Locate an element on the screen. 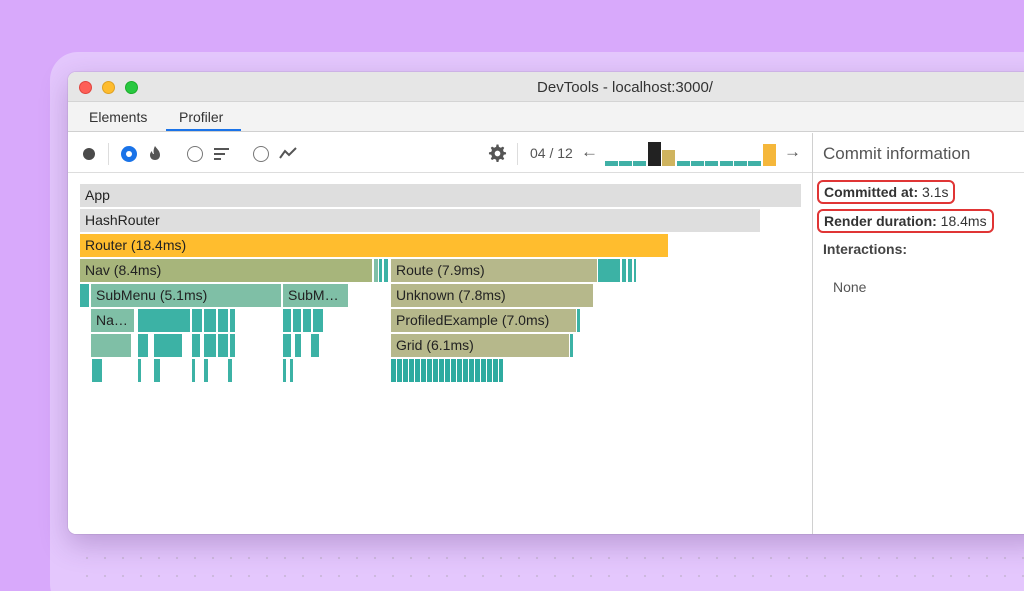 This screenshot has width=1024, height=591. flamegraph-node-app: App is located at coordinates (440, 195).